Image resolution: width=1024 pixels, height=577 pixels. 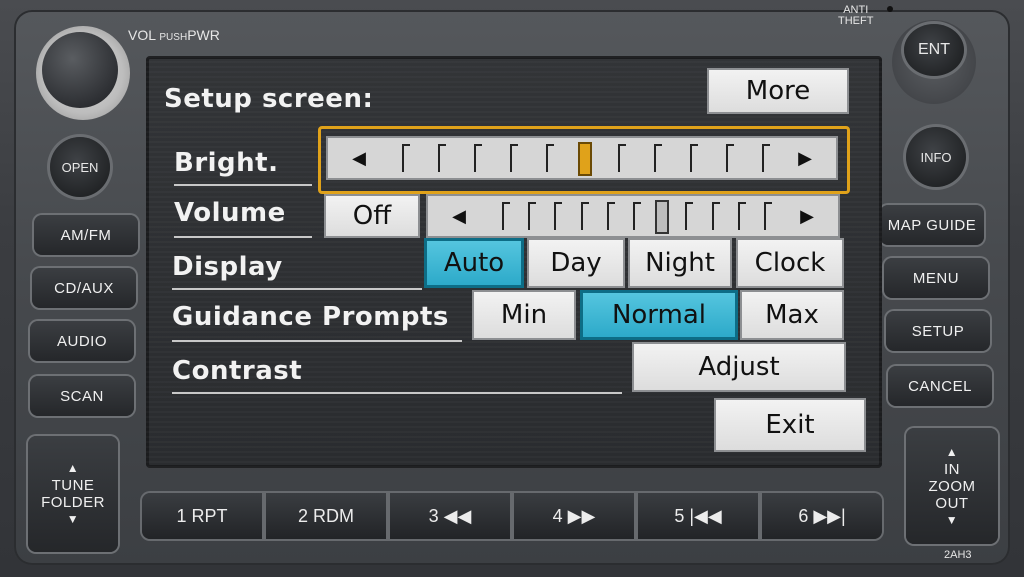 I want to click on volume-decrease-icon: ◀, so click(x=459, y=216).